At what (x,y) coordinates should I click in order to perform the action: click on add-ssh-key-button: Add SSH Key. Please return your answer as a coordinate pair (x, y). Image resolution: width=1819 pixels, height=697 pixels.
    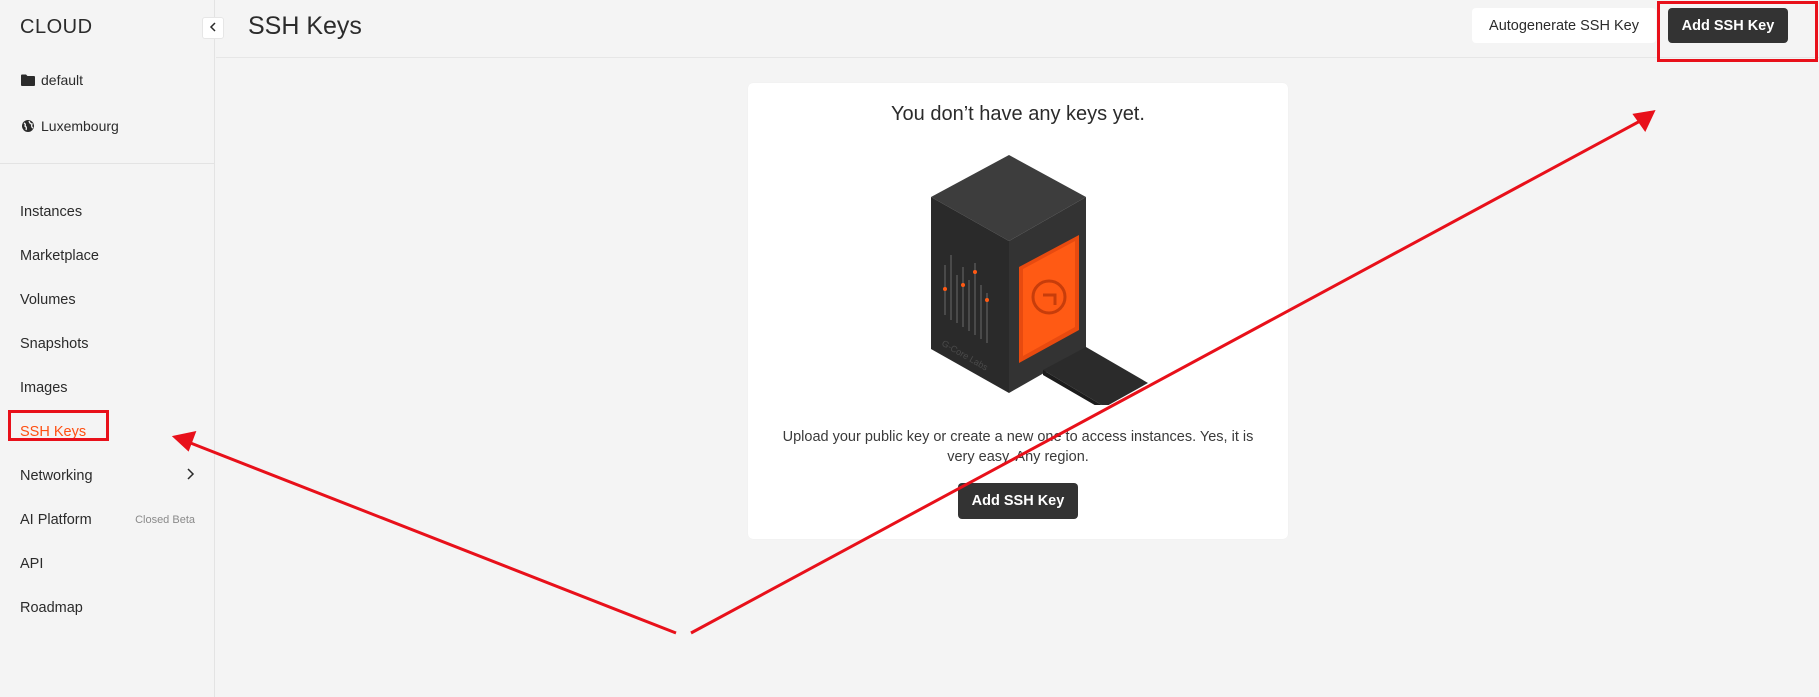
    Looking at the image, I should click on (1728, 25).